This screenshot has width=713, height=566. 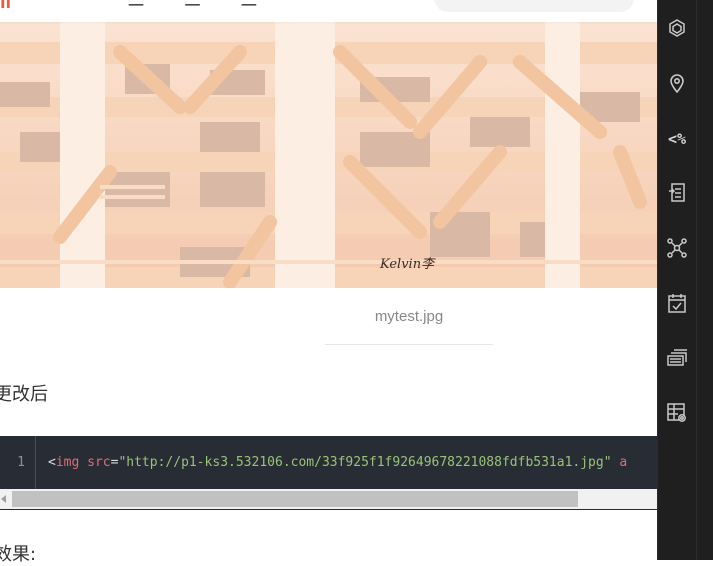 I want to click on site-header: jj 一 一 一, so click(x=328, y=11).